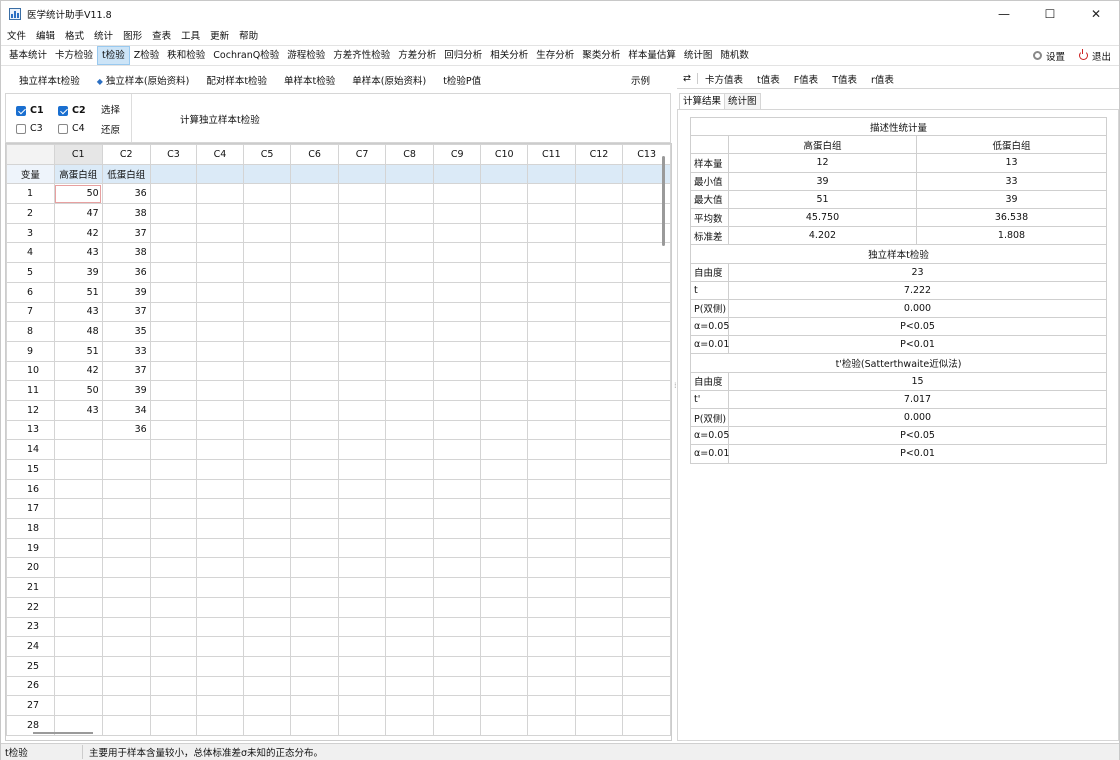 The image size is (1120, 760). What do you see at coordinates (219, 35) in the screenshot?
I see `menu-item: 更新` at bounding box center [219, 35].